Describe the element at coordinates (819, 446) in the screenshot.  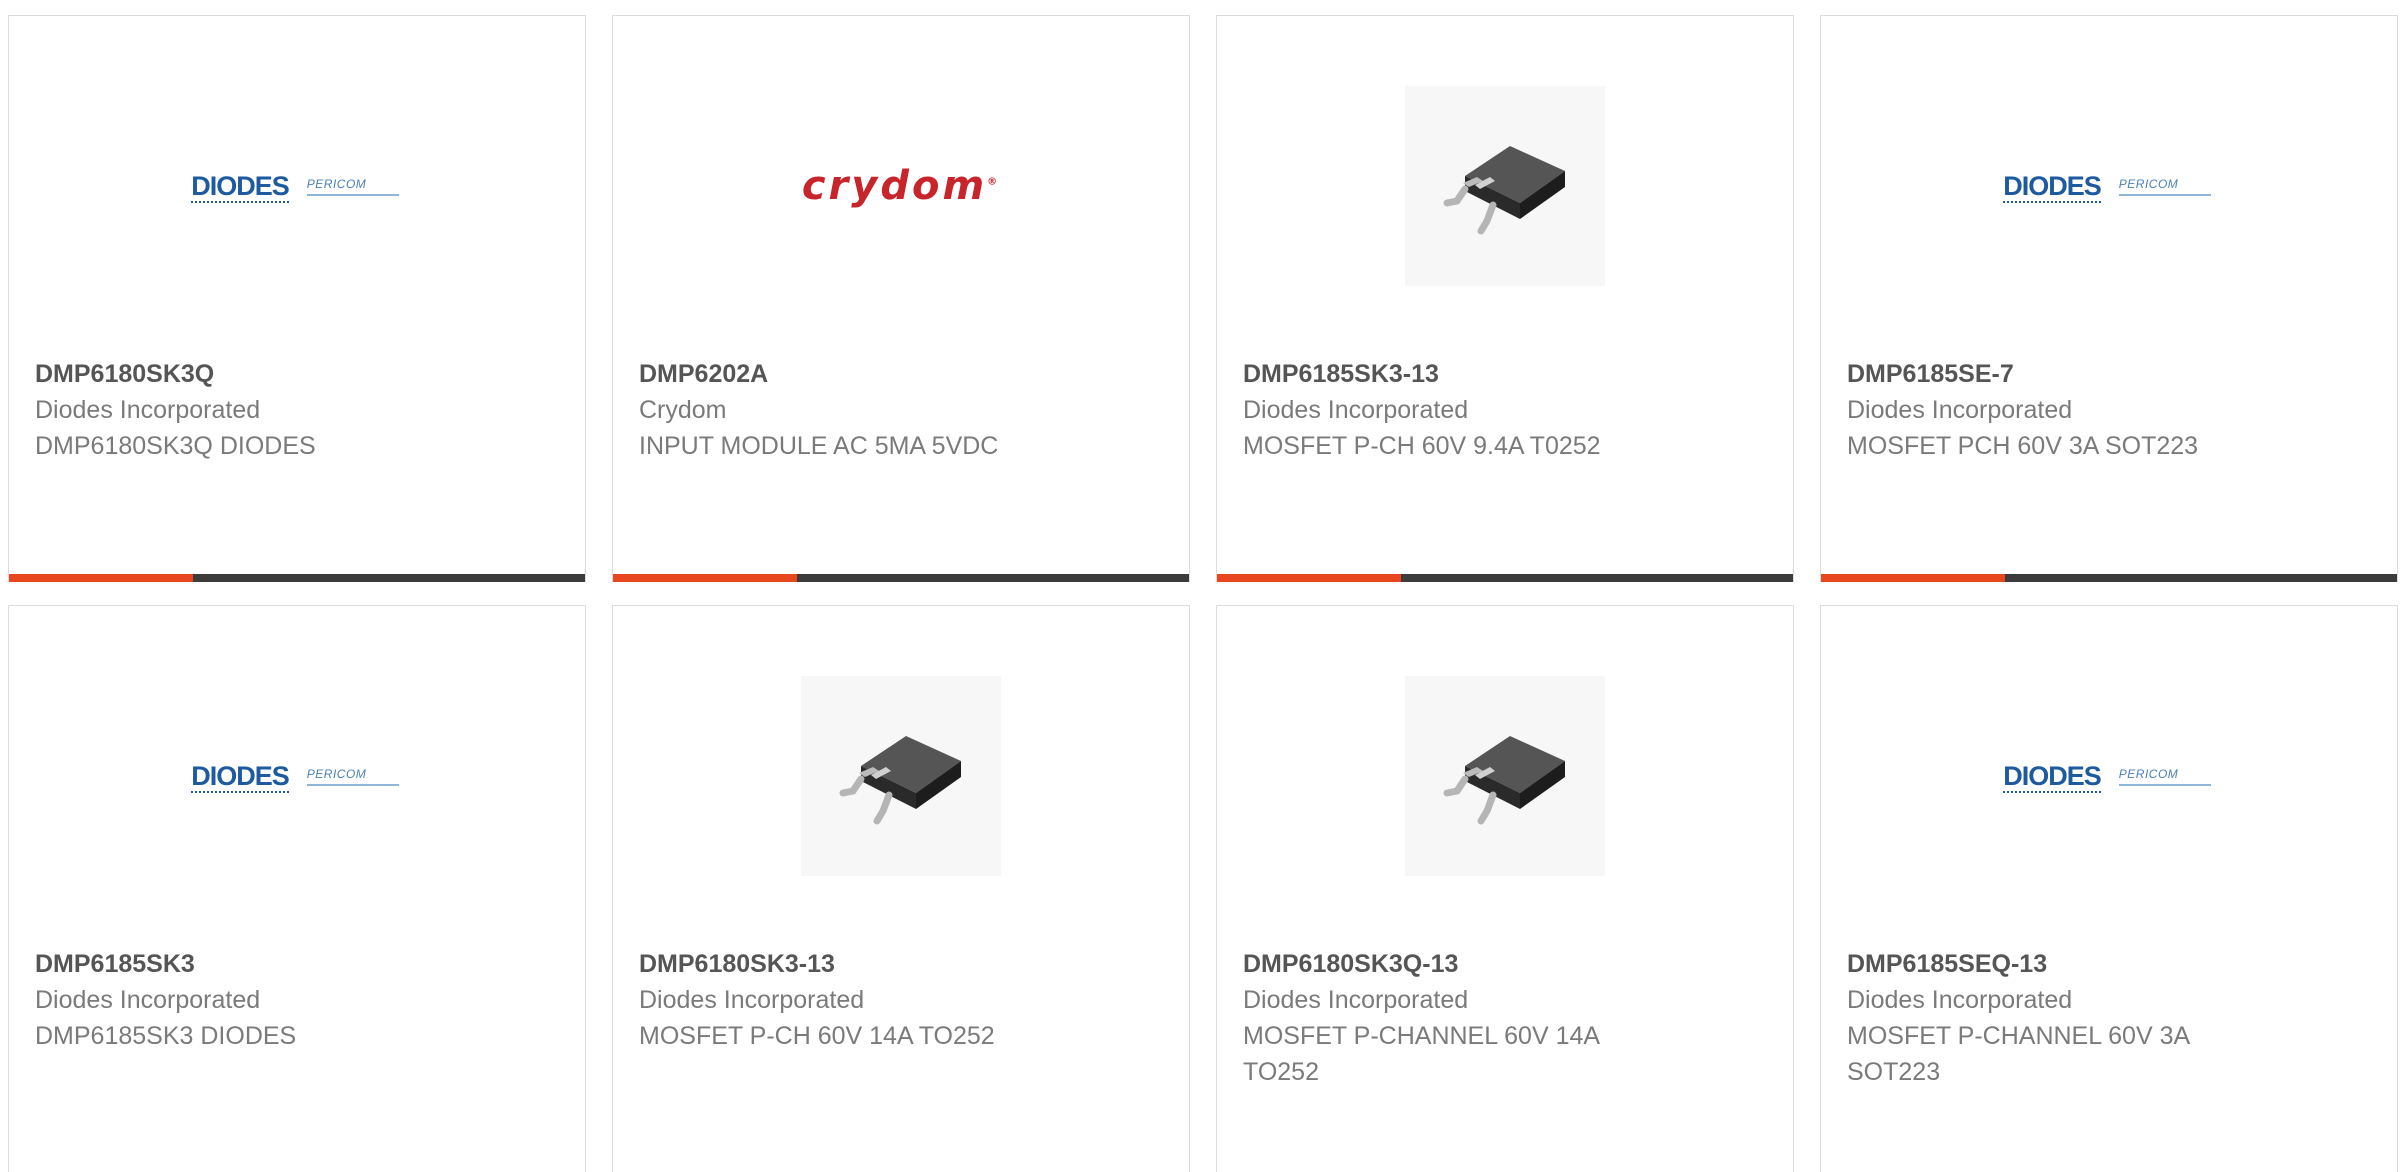
I see `product-description: INPUT MODULE AC 5MA 5VDC` at that location.